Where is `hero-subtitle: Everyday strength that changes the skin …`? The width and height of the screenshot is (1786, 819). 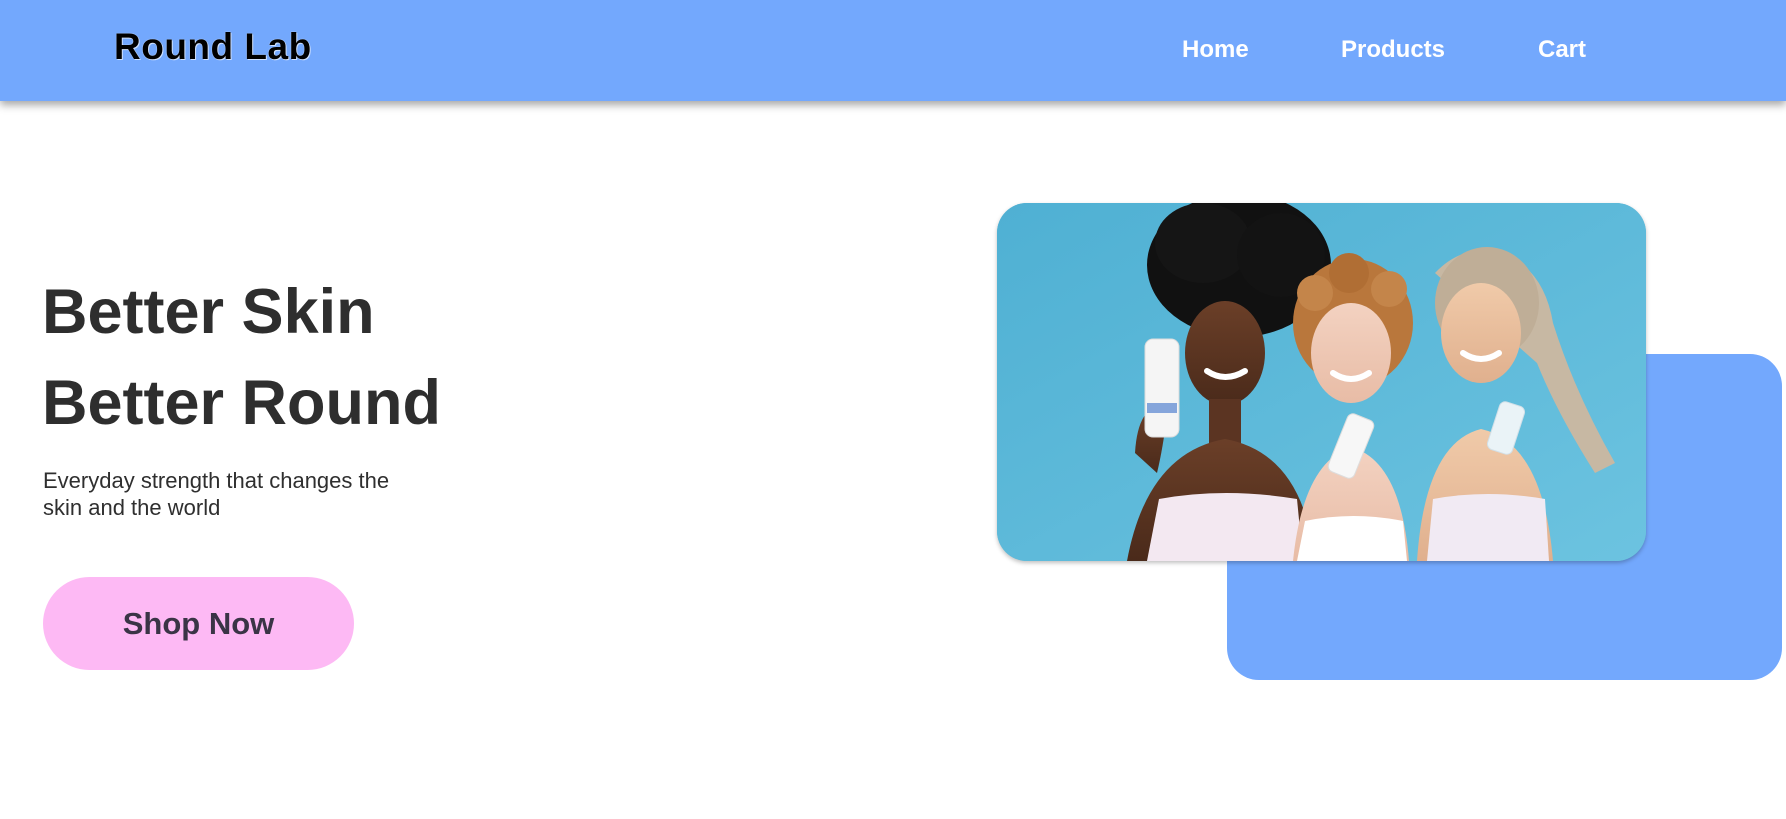
hero-subtitle: Everyday strength that changes the skin … is located at coordinates (216, 494).